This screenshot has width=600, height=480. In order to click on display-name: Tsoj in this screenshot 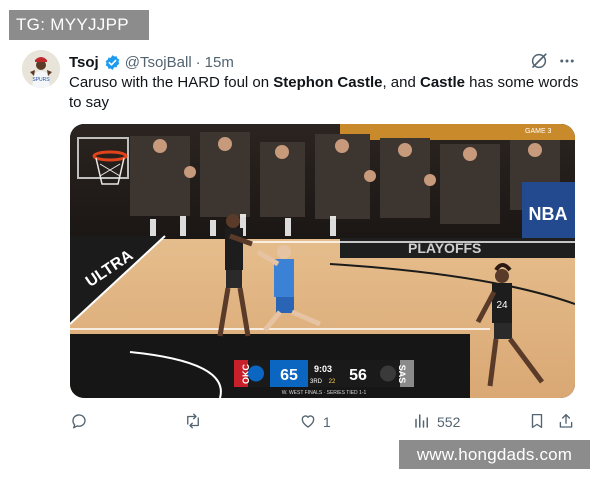, I will do `click(84, 62)`.